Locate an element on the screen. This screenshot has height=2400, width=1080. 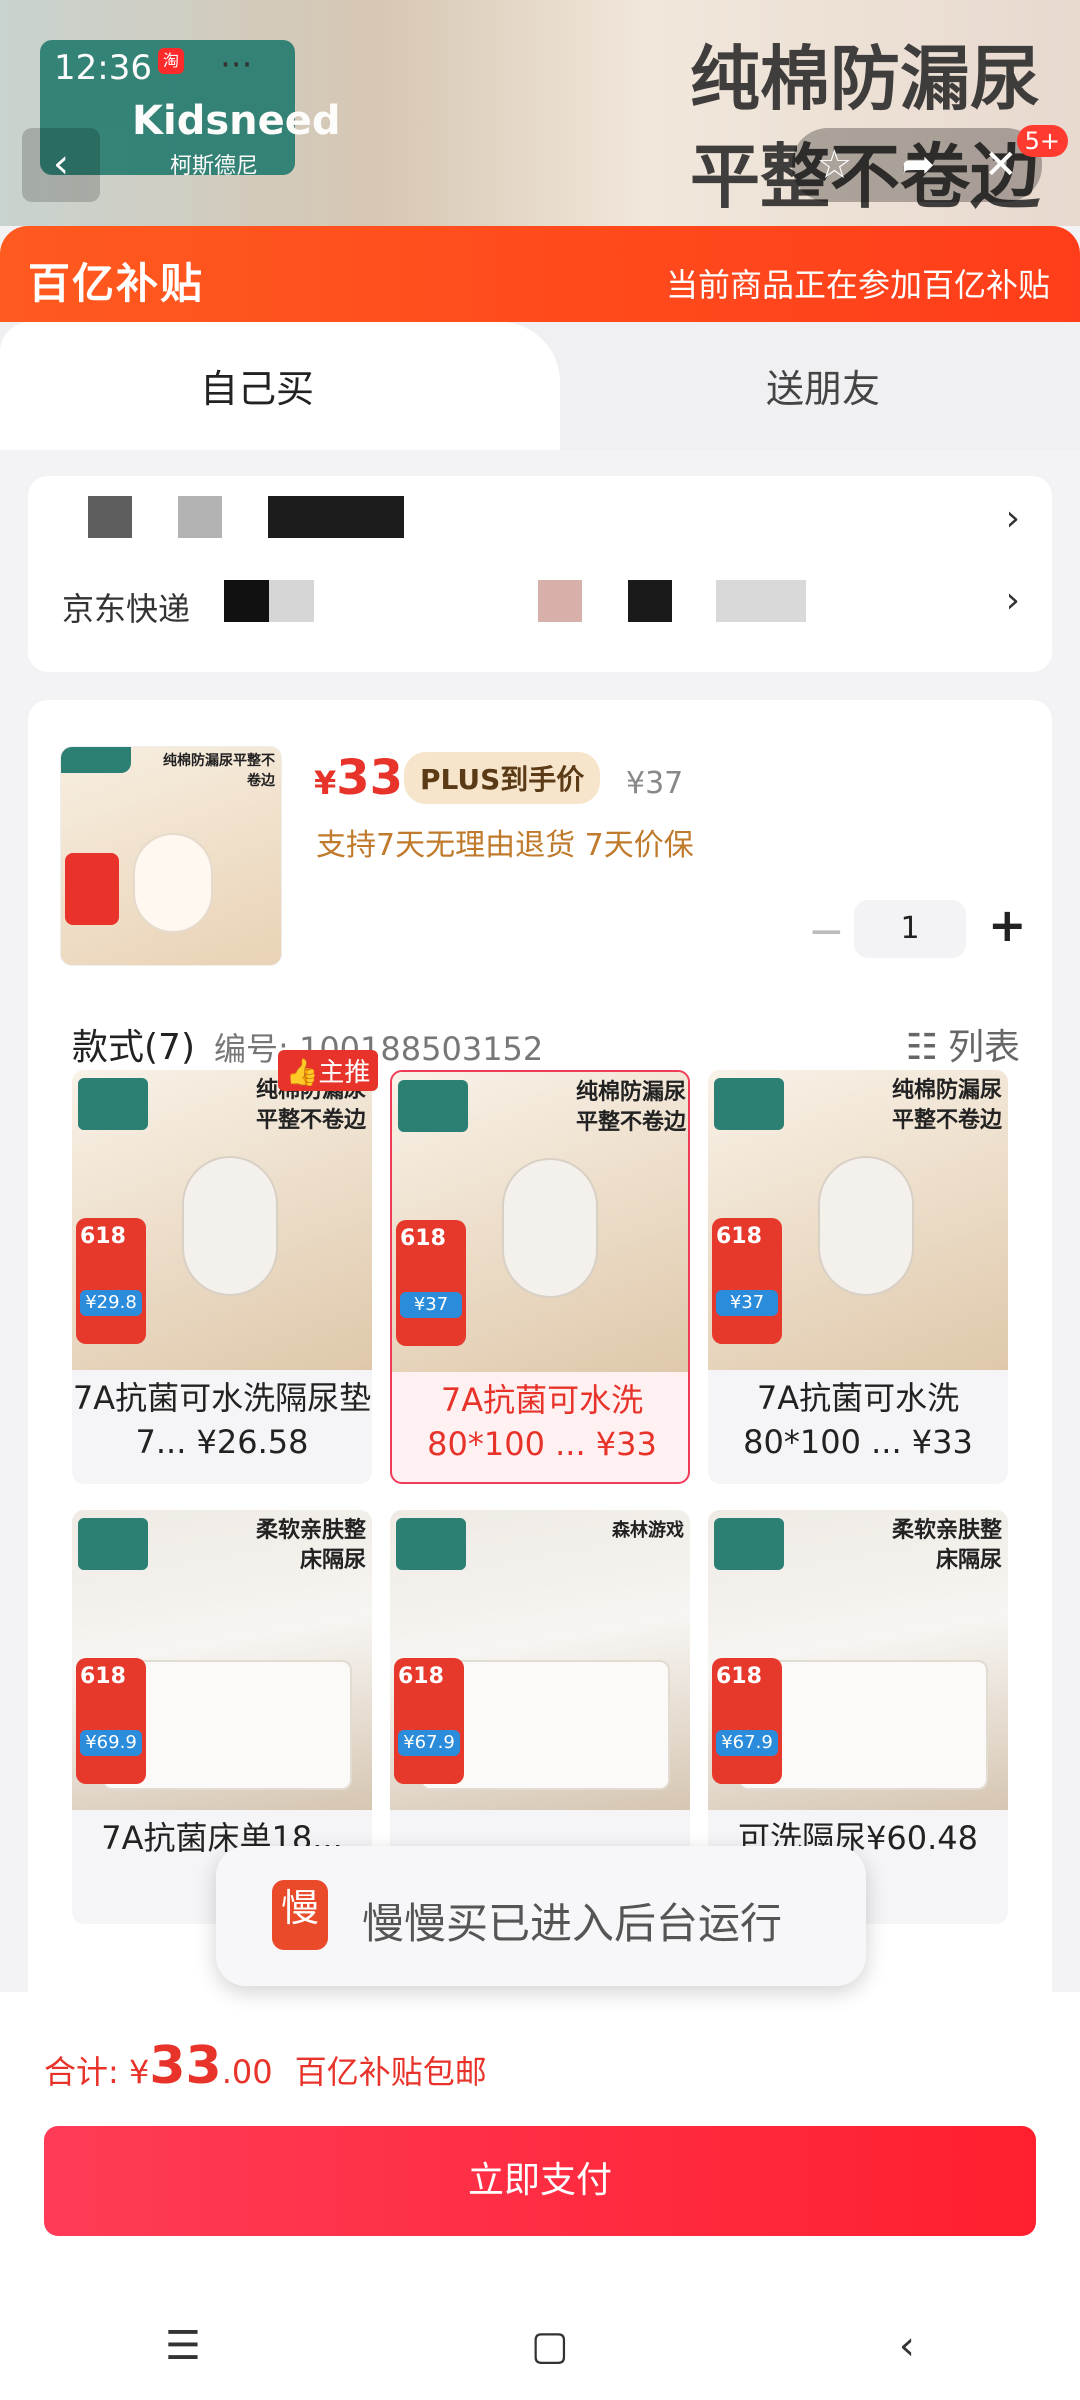
tab-gift: 送朋友 is located at coordinates (820, 386).